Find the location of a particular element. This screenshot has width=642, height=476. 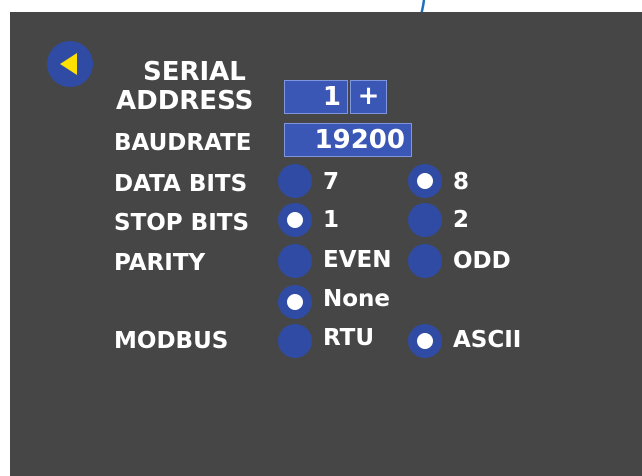

serial-address-label-line2: ADDRESS is located at coordinates (185, 101).